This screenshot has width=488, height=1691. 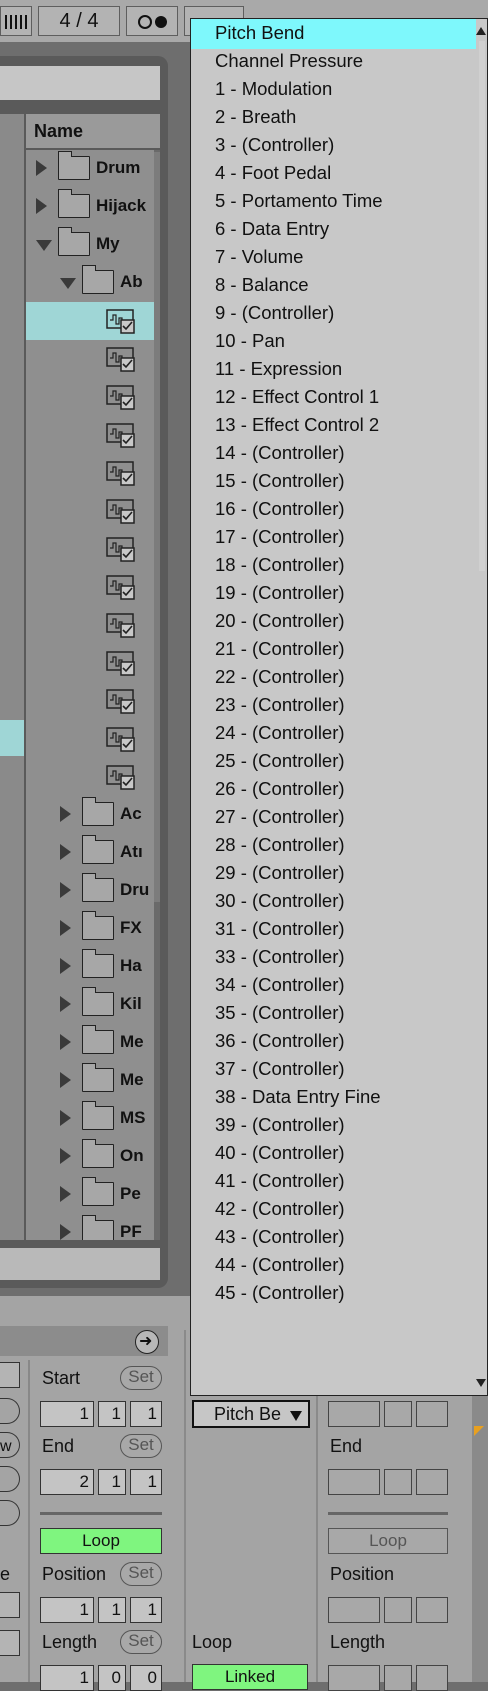 I want to click on browser-folder-row: Pe, so click(x=93, y=1195).